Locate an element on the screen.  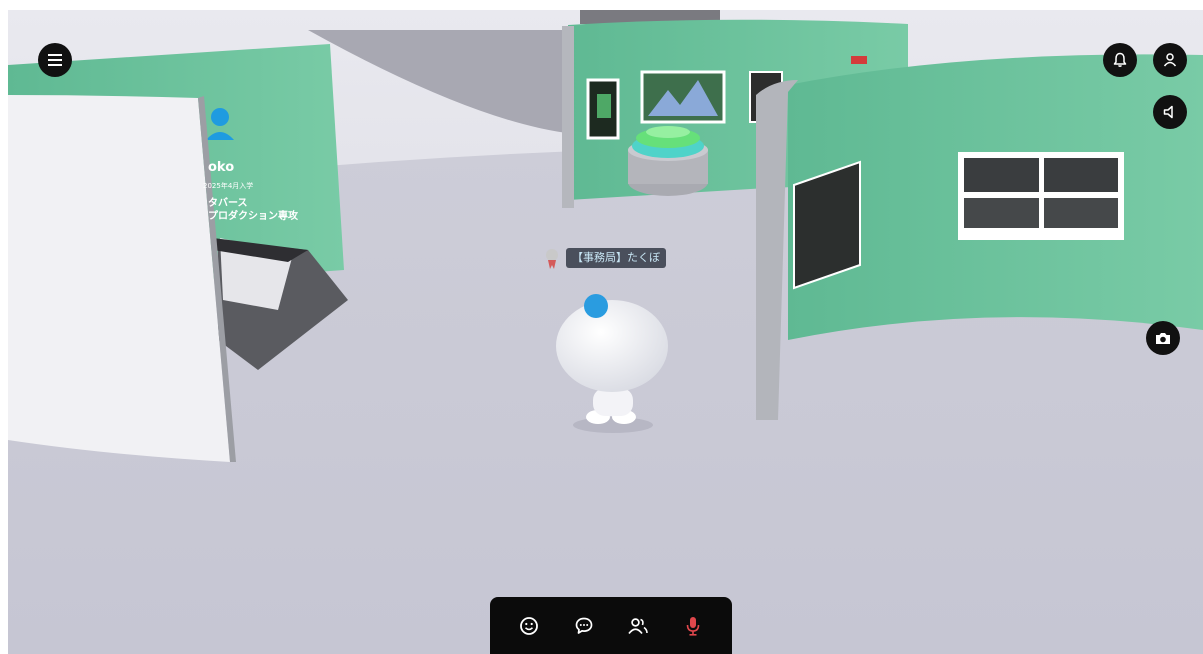
avatar-head-dot is located at coordinates (596, 306).